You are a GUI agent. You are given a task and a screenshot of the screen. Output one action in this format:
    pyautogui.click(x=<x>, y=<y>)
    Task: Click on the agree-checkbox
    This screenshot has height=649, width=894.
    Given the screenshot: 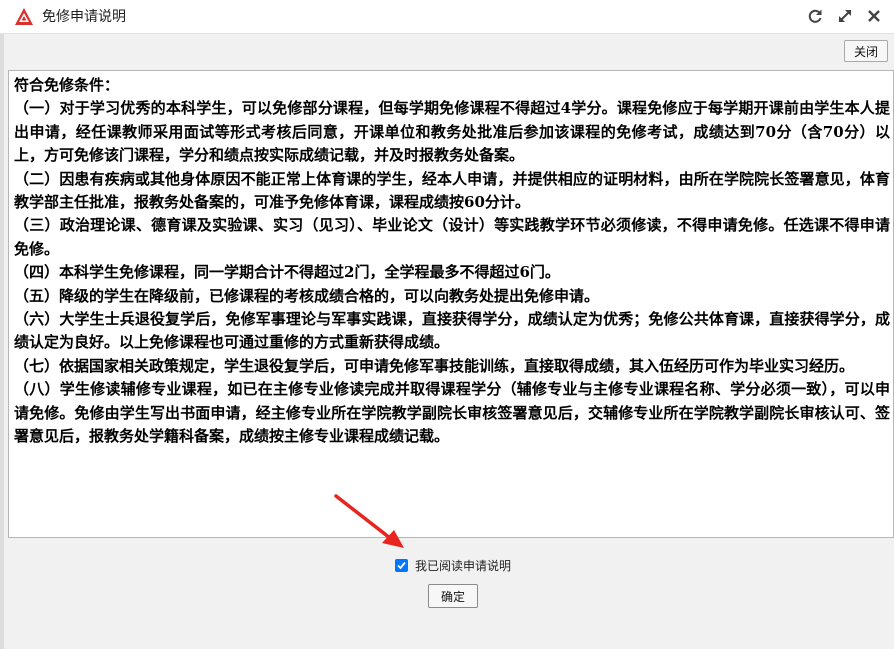 What is the action you would take?
    pyautogui.click(x=401, y=565)
    